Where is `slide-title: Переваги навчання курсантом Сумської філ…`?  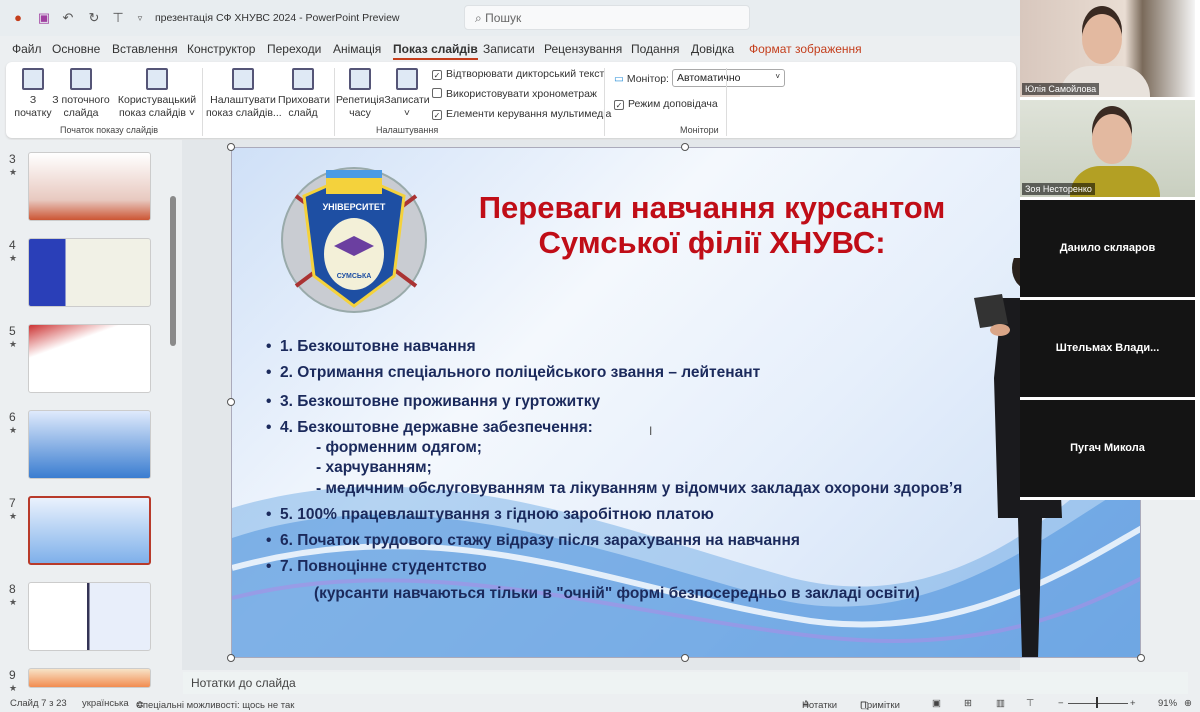
slide-title: Переваги навчання курсантом Сумської філ… is located at coordinates (712, 225).